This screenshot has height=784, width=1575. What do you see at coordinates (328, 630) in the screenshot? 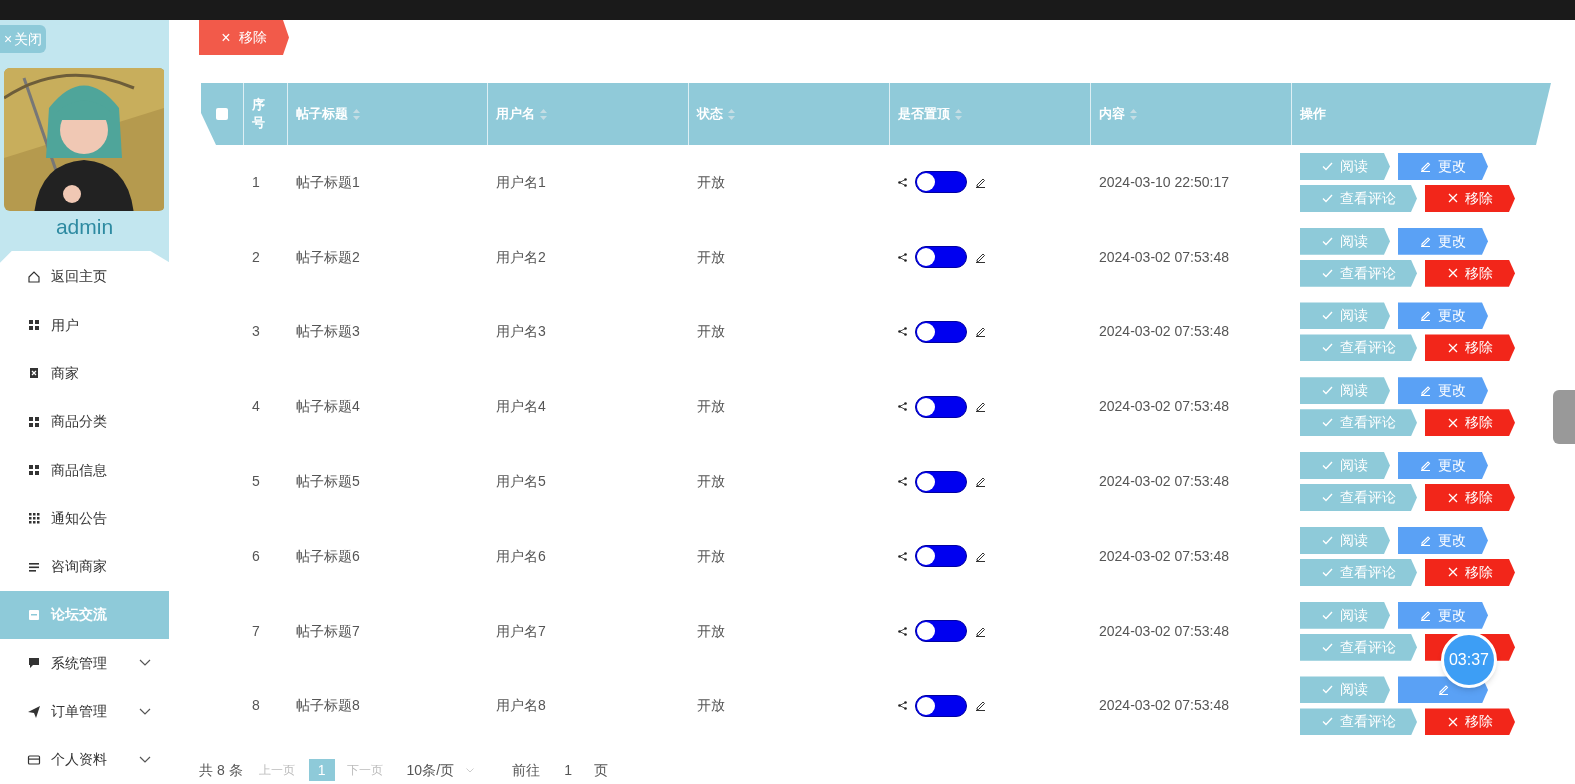
I see `table-cell: 帖子标题7` at bounding box center [328, 630].